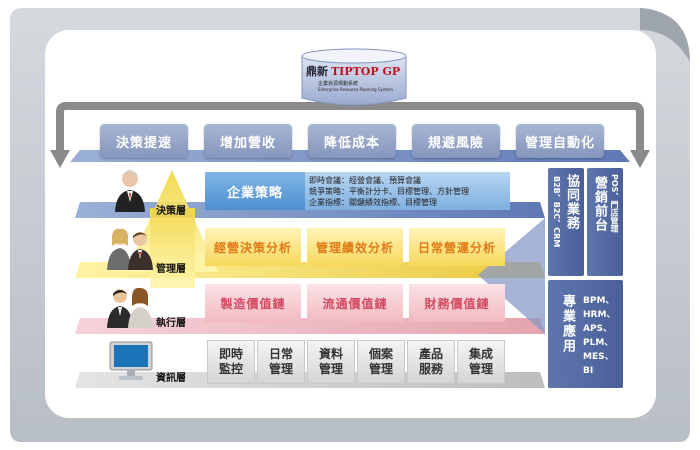  What do you see at coordinates (171, 211) in the screenshot?
I see `label-decision-level: 決策層` at bounding box center [171, 211].